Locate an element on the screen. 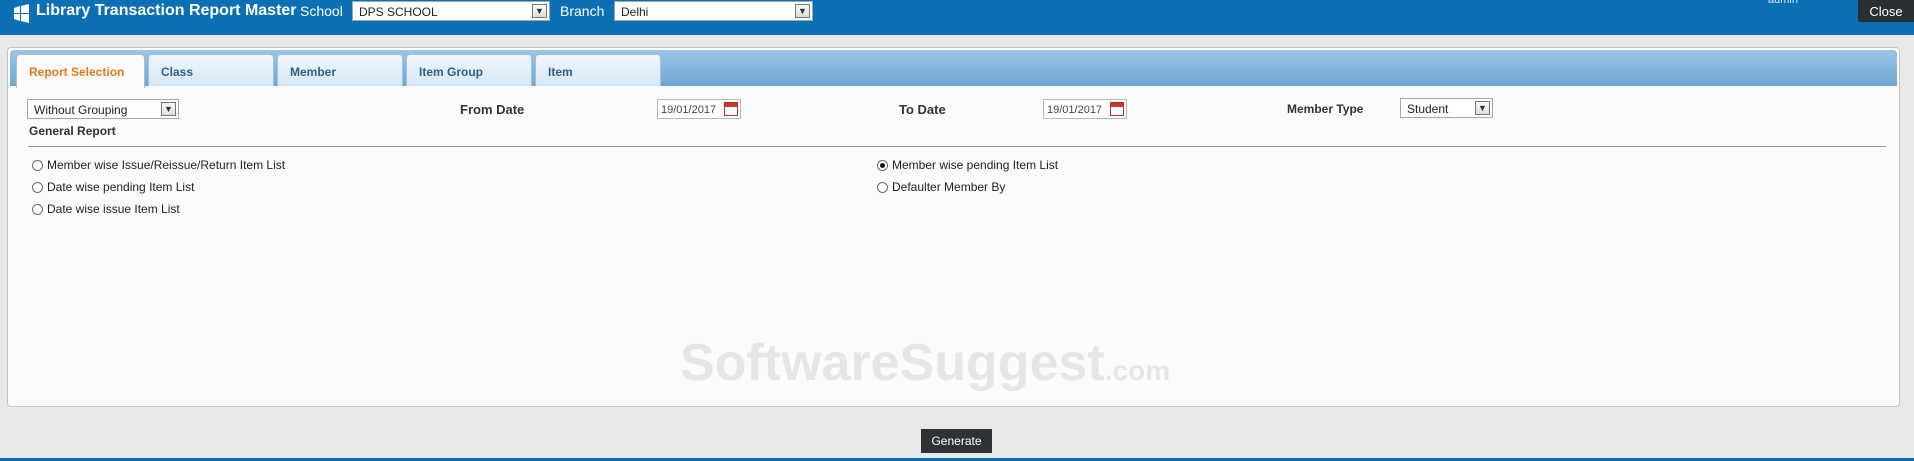 This screenshot has width=1914, height=461. grouping-select: Without Grouping ▼ is located at coordinates (103, 109).